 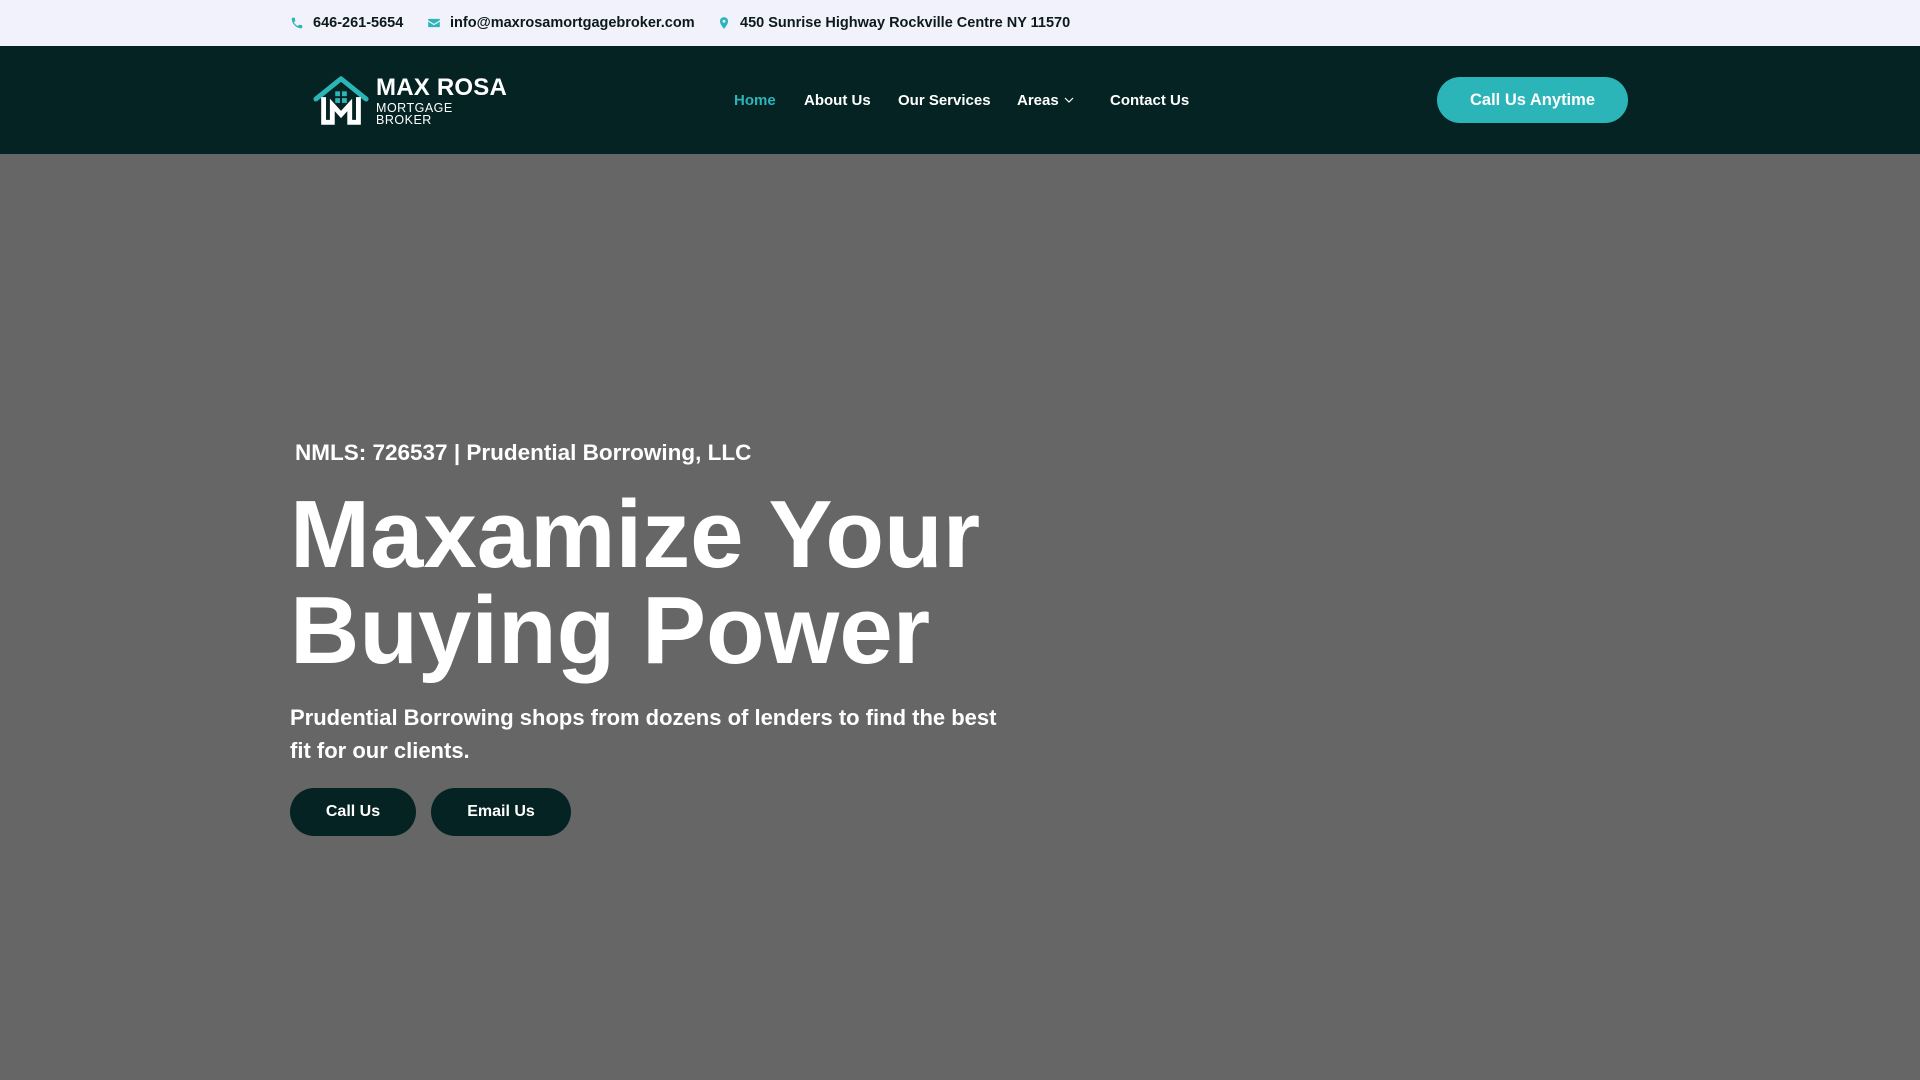 What do you see at coordinates (1038, 100) in the screenshot?
I see `nav-areas-label: Areas` at bounding box center [1038, 100].